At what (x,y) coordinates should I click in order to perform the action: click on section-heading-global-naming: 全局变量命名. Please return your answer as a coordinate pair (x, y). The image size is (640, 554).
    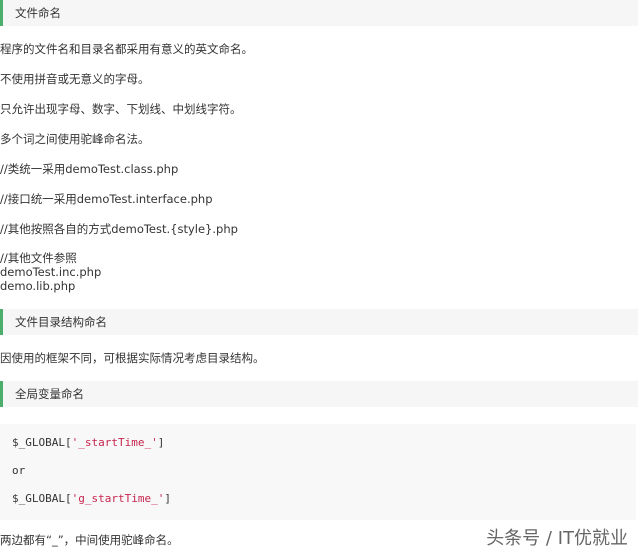
    Looking at the image, I should click on (319, 394).